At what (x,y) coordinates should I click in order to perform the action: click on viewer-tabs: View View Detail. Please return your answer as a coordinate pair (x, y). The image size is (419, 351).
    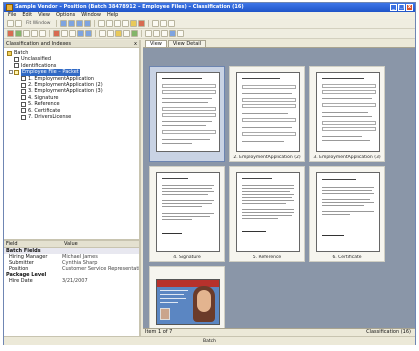
    Looking at the image, I should click on (279, 44).